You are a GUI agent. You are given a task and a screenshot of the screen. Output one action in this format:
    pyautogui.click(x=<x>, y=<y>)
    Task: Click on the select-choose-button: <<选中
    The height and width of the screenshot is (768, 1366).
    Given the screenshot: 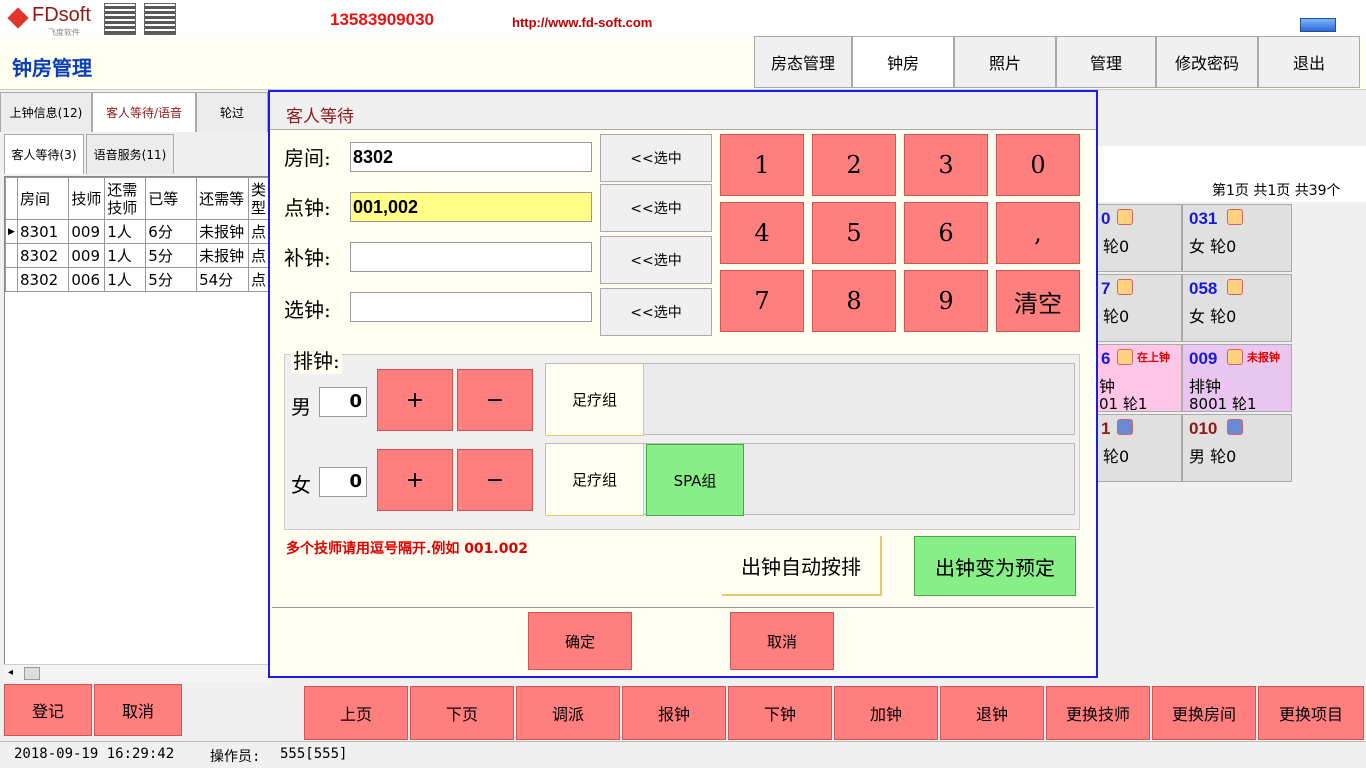 What is the action you would take?
    pyautogui.click(x=656, y=312)
    